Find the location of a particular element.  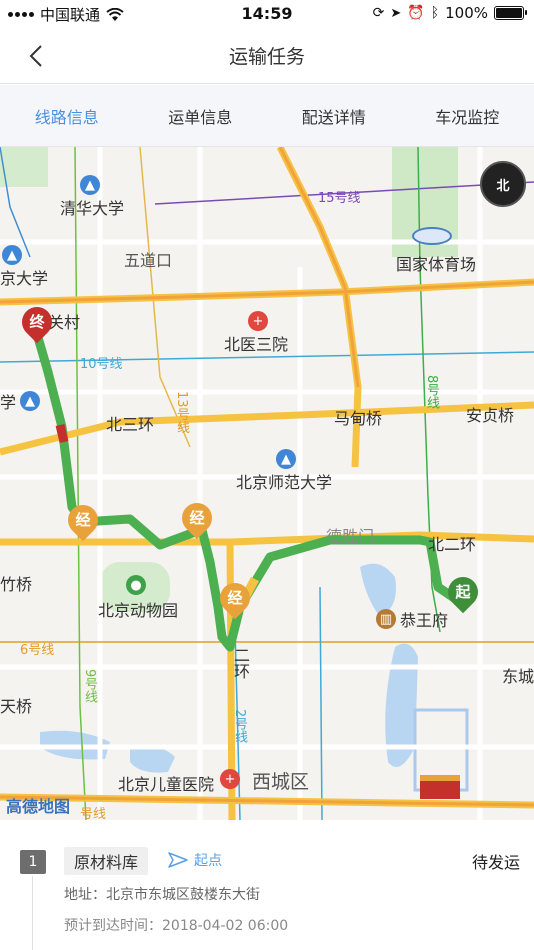

label-tsinghua: 清华大学 is located at coordinates (92, 208).